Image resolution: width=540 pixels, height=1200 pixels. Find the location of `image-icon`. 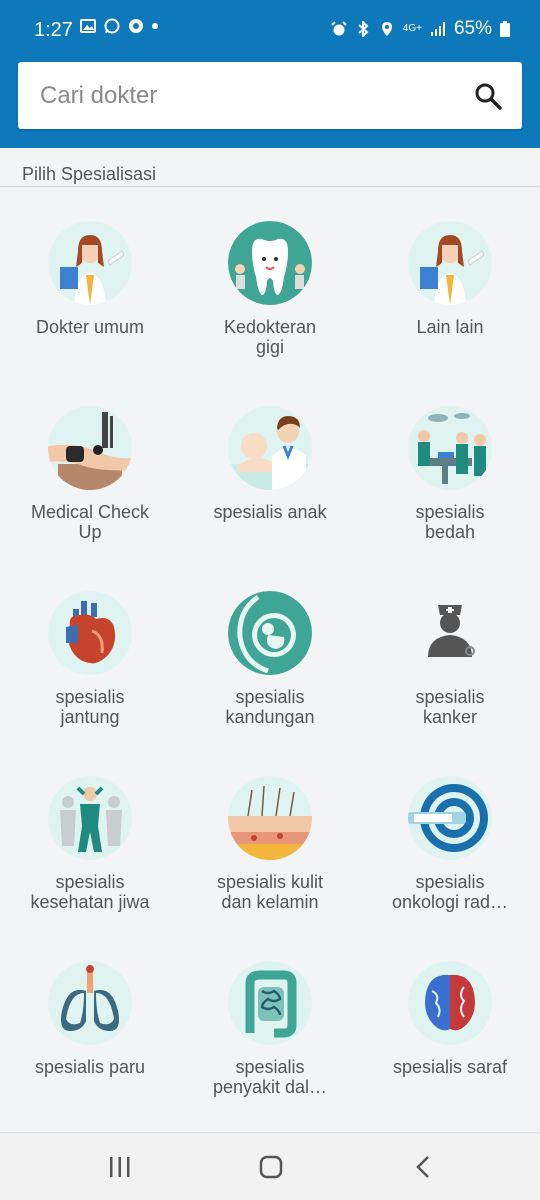

image-icon is located at coordinates (88, 26).